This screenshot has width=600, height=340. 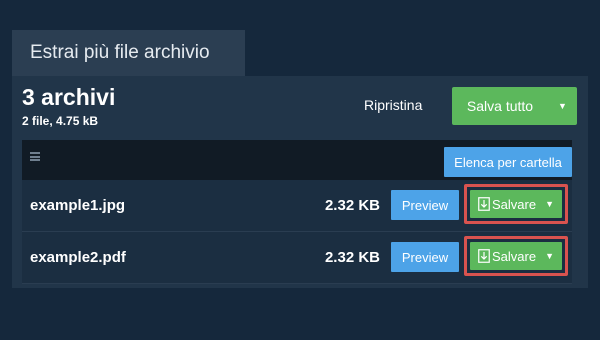 I want to click on menu-icon, so click(x=35, y=156).